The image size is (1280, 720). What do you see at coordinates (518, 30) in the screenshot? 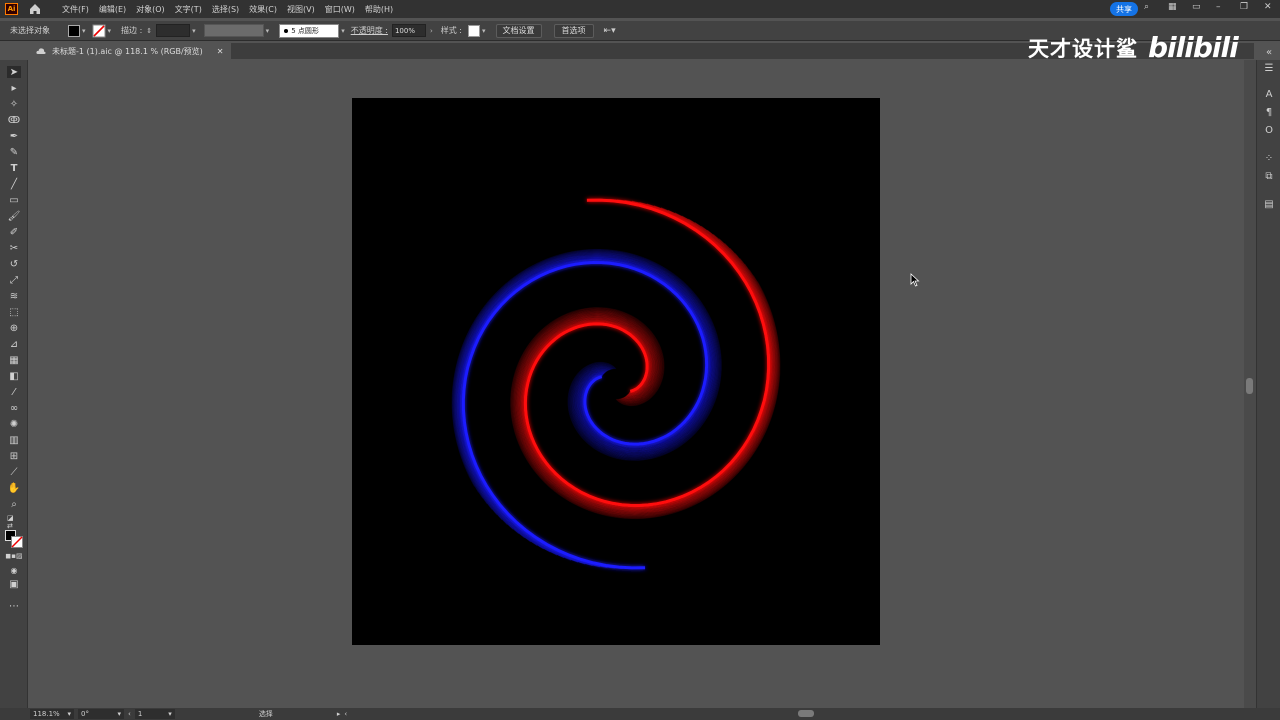
I see `document-setup-button: 文档设置` at bounding box center [518, 30].